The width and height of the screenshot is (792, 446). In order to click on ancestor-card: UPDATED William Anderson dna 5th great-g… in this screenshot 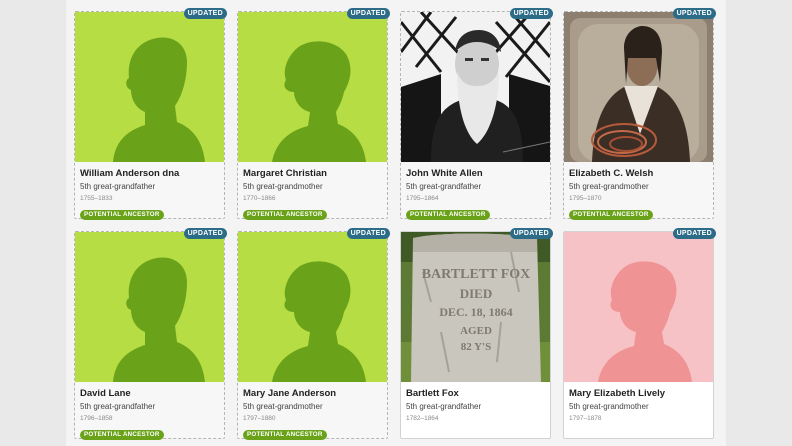, I will do `click(150, 114)`.